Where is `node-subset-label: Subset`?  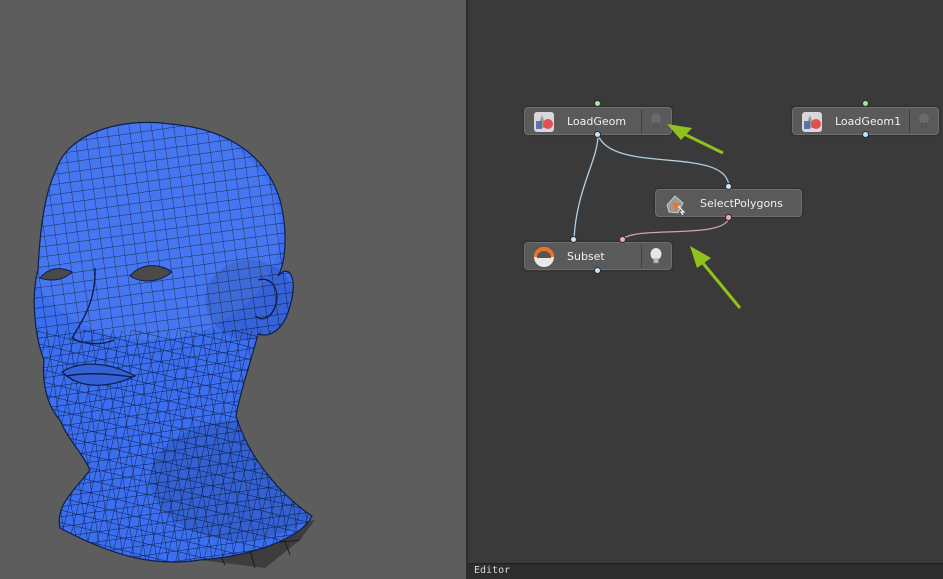
node-subset-label: Subset is located at coordinates (586, 256).